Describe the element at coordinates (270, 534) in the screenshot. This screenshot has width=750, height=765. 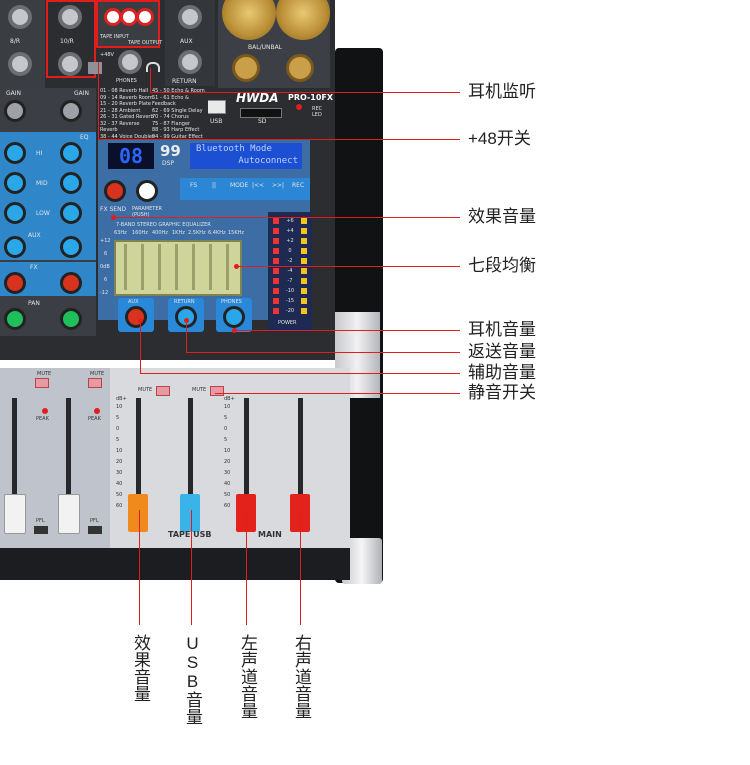
I see `main-label: MAIN` at that location.